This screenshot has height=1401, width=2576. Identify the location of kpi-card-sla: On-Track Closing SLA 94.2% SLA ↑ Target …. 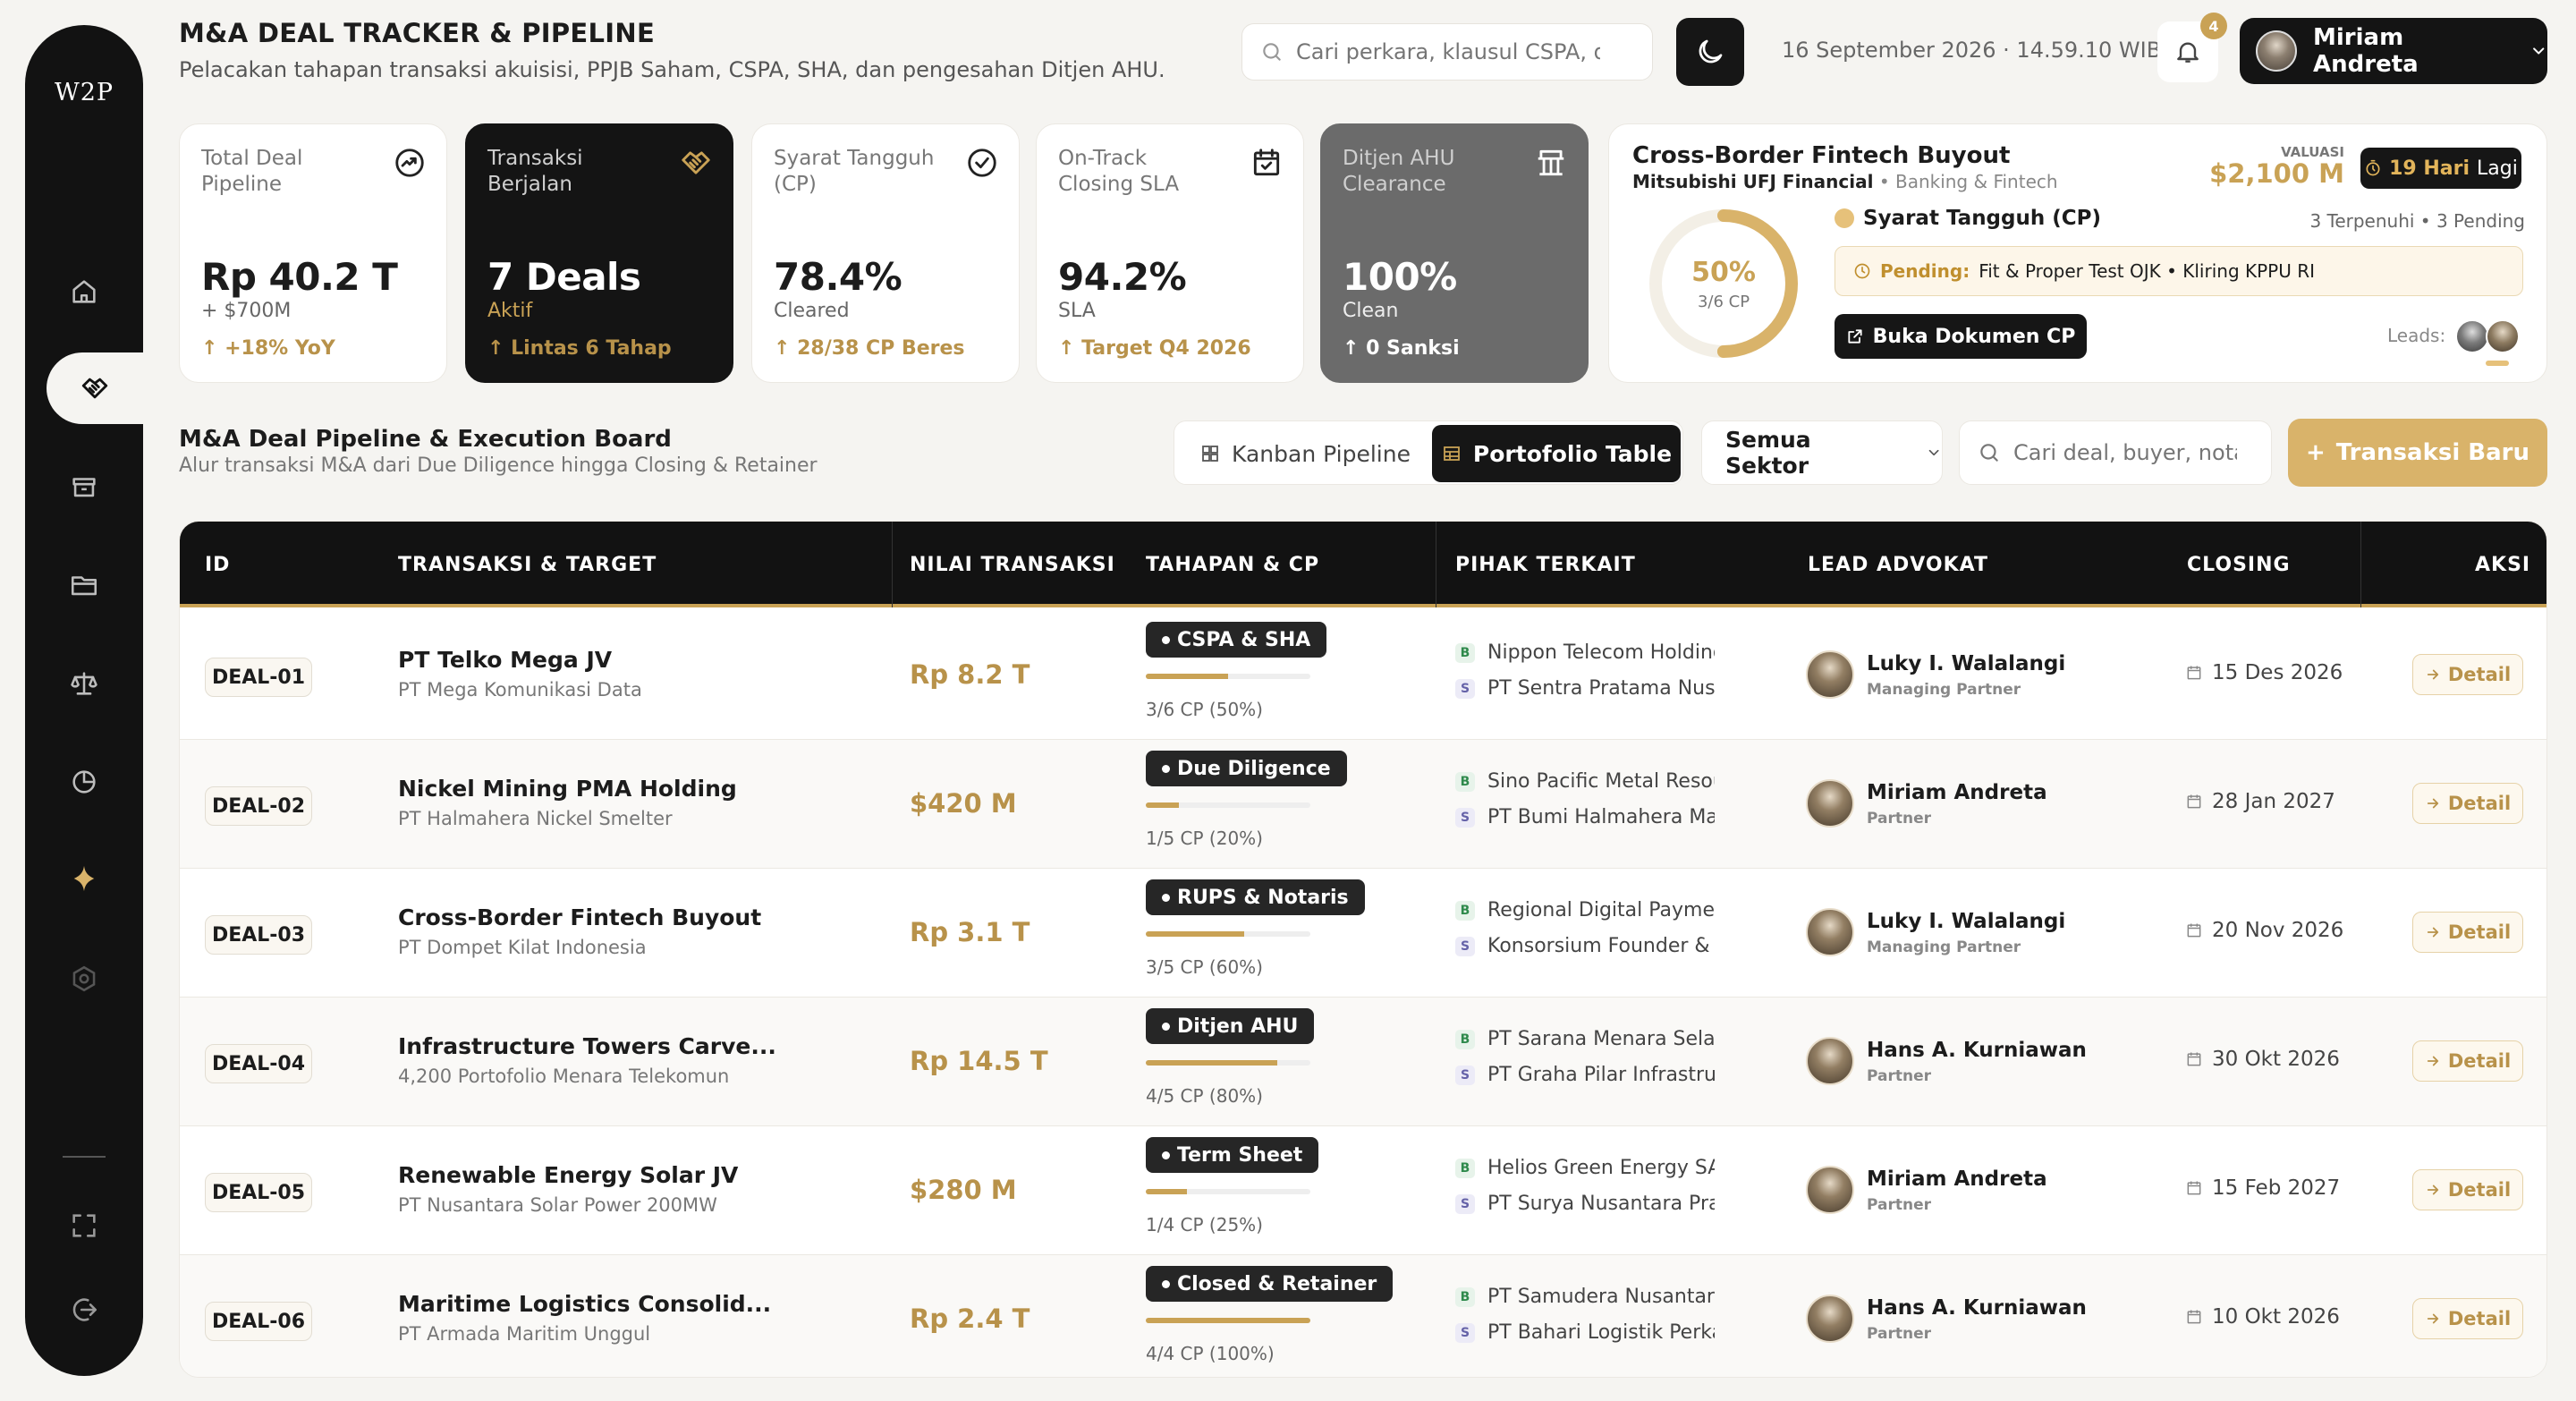
(1170, 253).